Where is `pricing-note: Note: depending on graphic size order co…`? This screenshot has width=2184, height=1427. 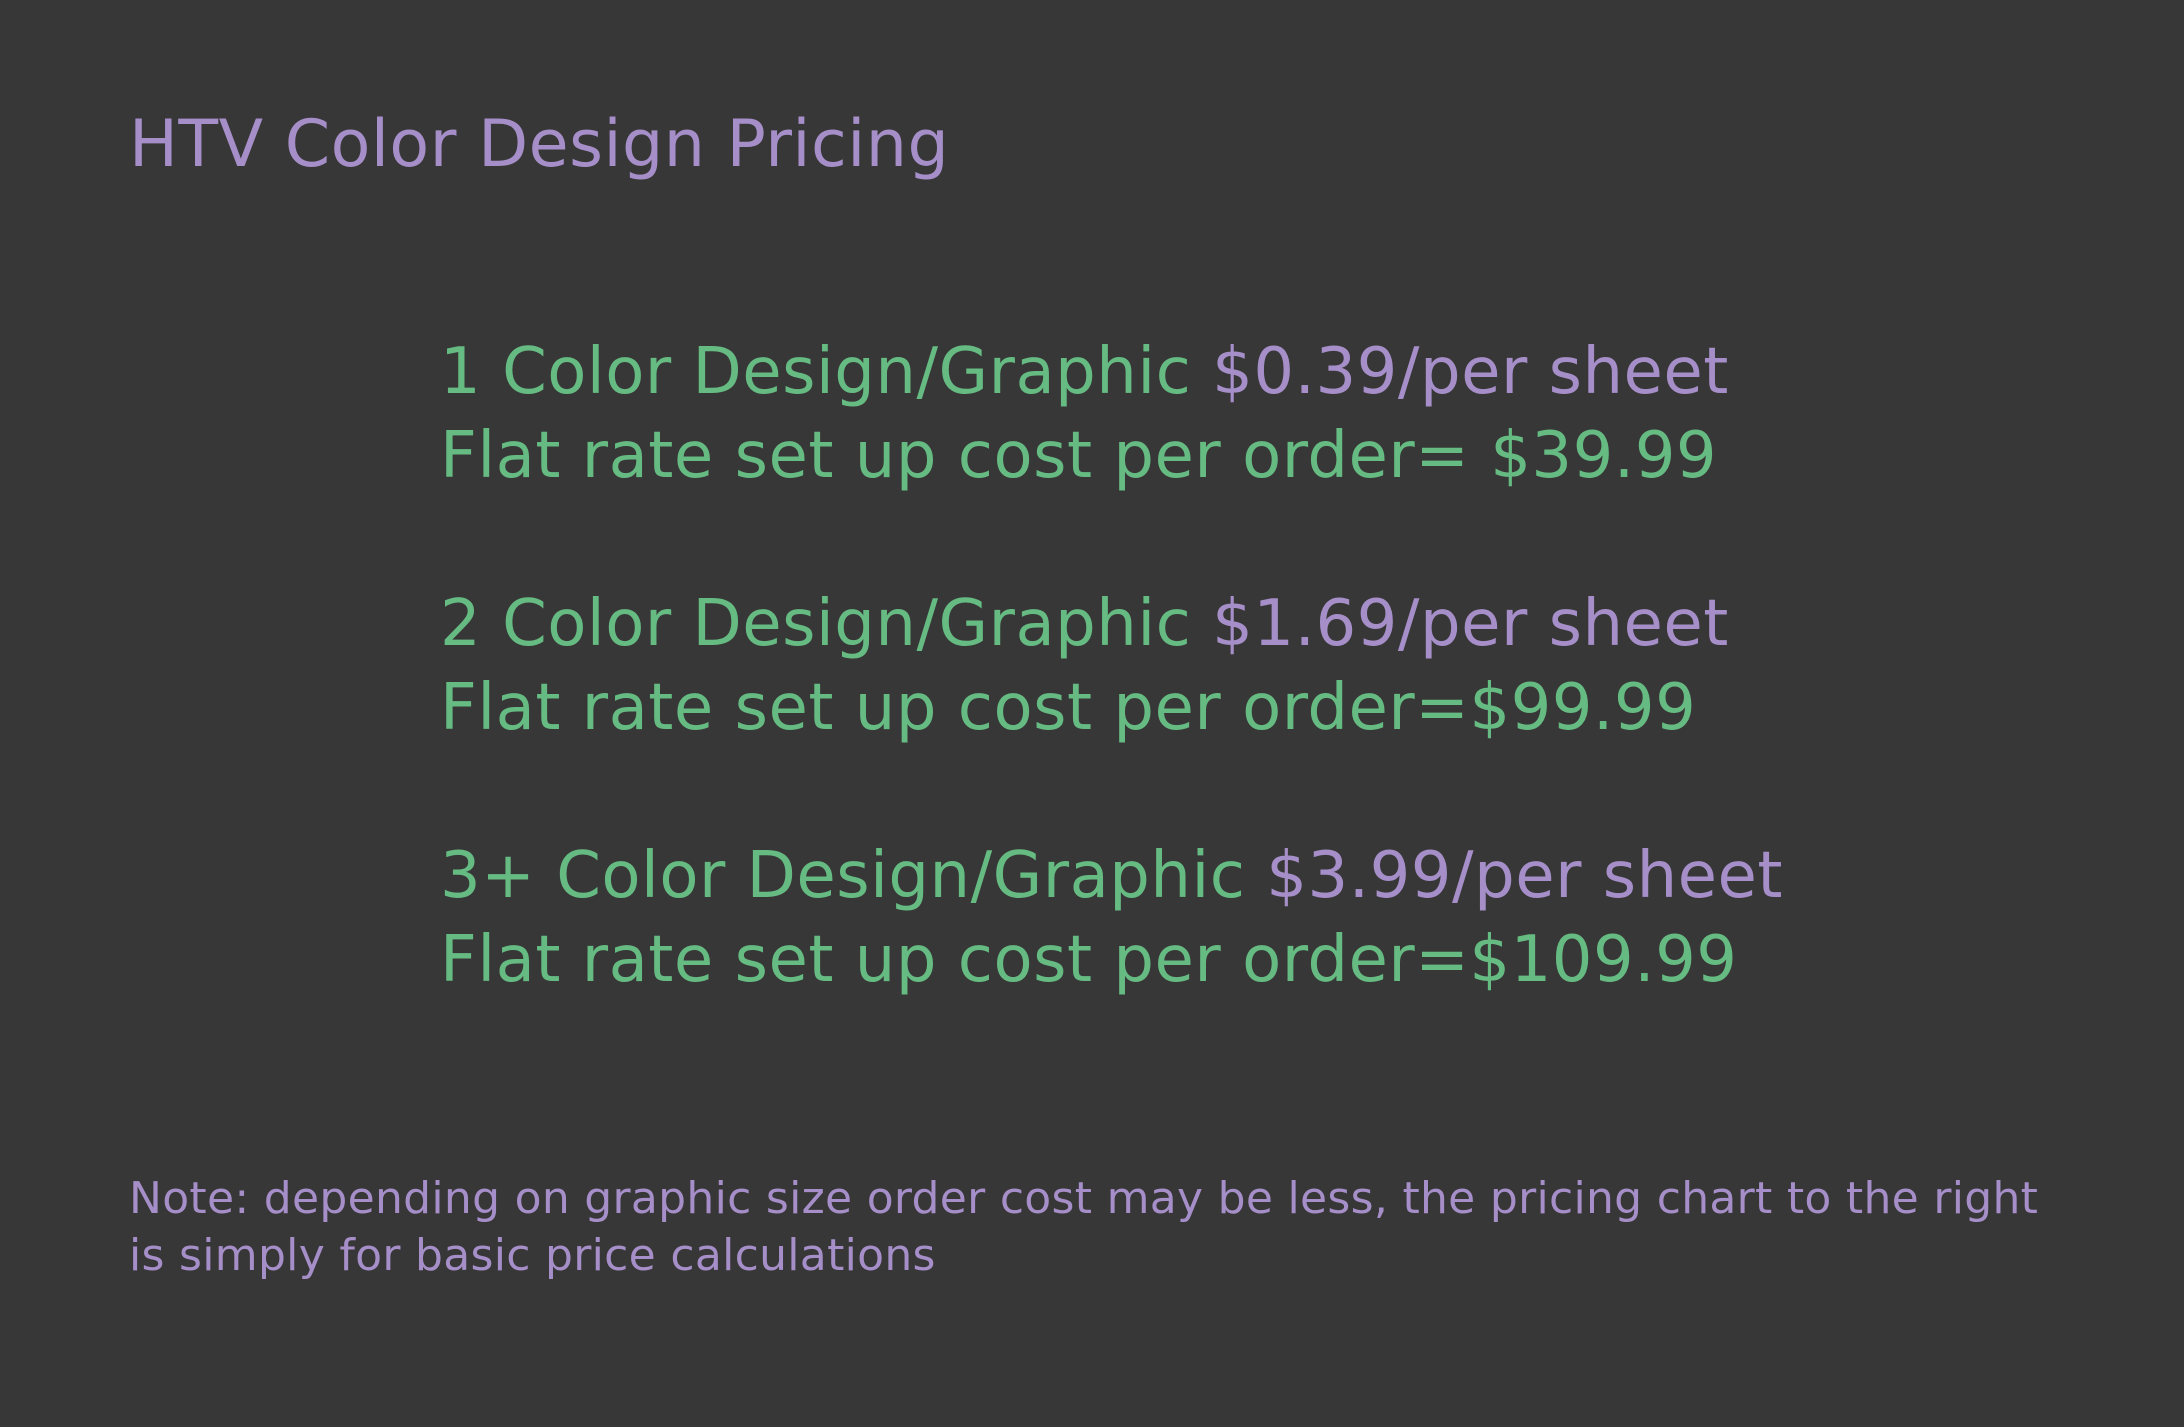 pricing-note: Note: depending on graphic size order co… is located at coordinates (1084, 1227).